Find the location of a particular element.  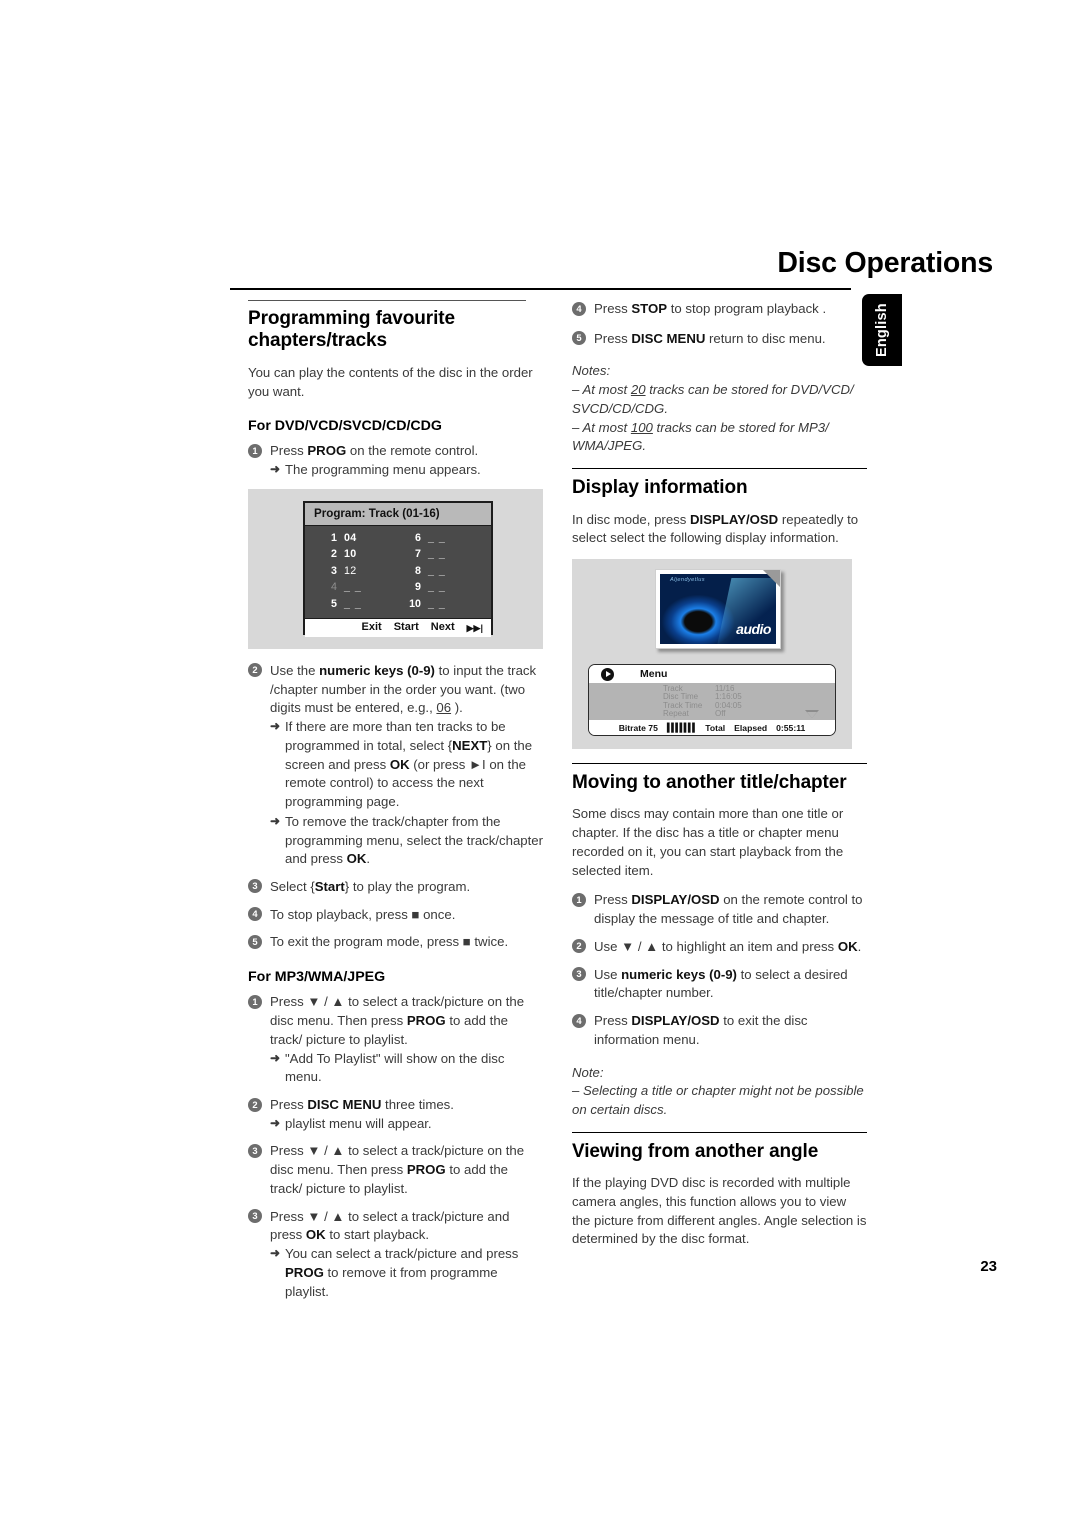

osd-menu-label: Menu is located at coordinates (654, 673).